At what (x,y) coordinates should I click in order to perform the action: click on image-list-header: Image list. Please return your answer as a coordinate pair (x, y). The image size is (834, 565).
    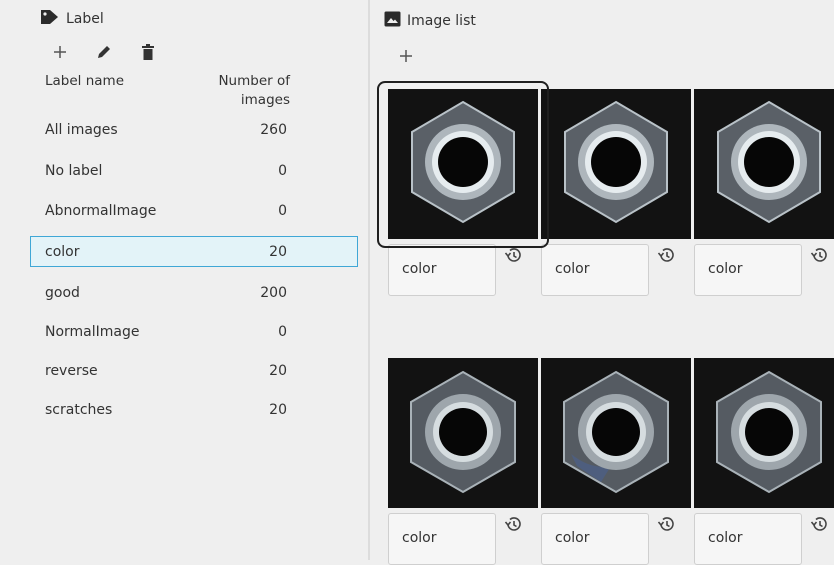
    Looking at the image, I should click on (430, 21).